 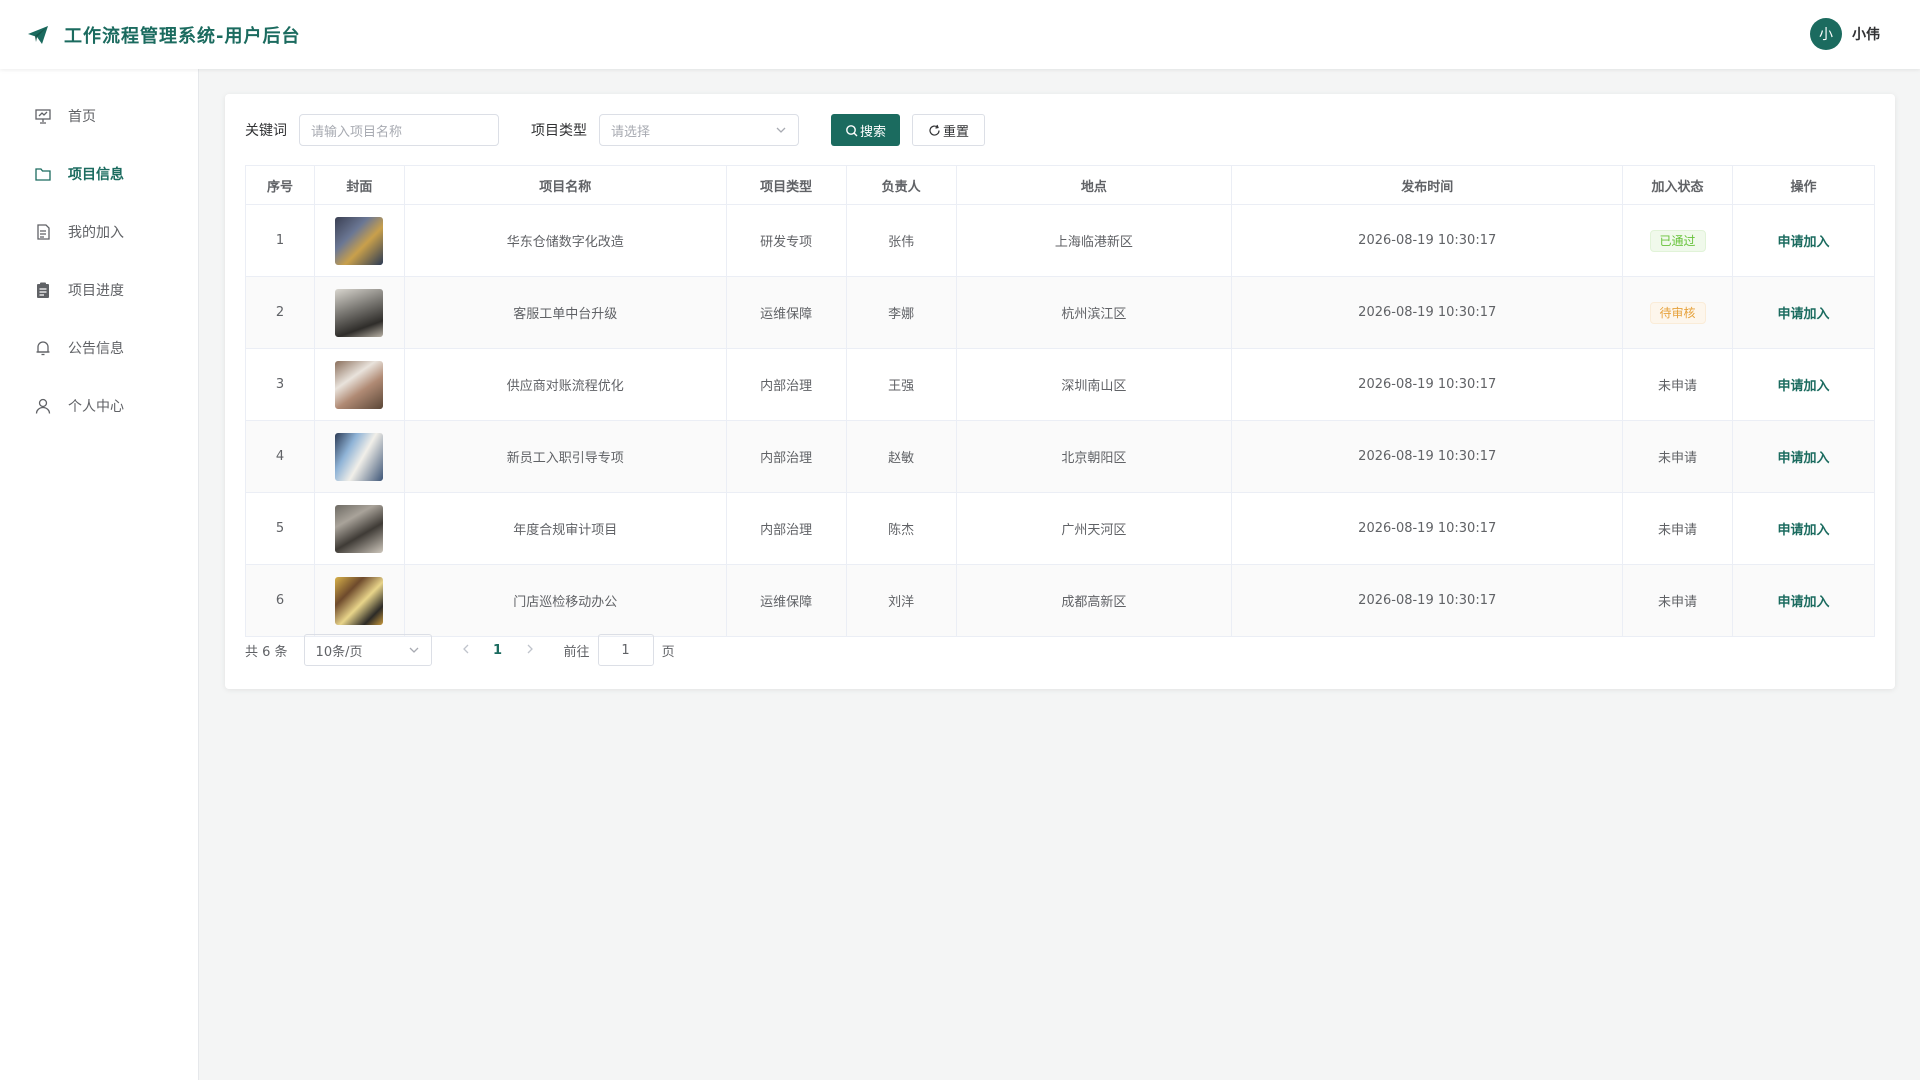 What do you see at coordinates (99, 290) in the screenshot?
I see `sidebar-item-progress: 项目进度` at bounding box center [99, 290].